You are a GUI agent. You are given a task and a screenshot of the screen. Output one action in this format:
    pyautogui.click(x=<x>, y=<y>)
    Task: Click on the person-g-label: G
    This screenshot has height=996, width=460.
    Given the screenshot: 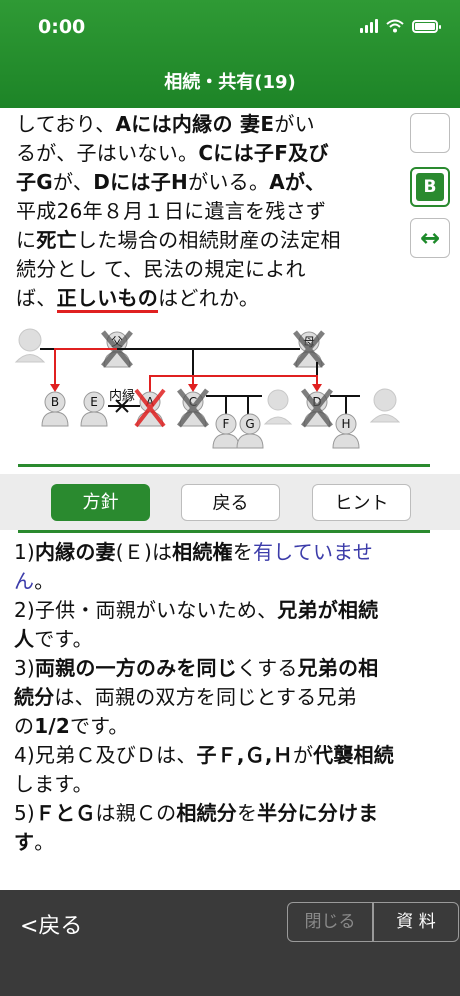 What is the action you would take?
    pyautogui.click(x=249, y=424)
    